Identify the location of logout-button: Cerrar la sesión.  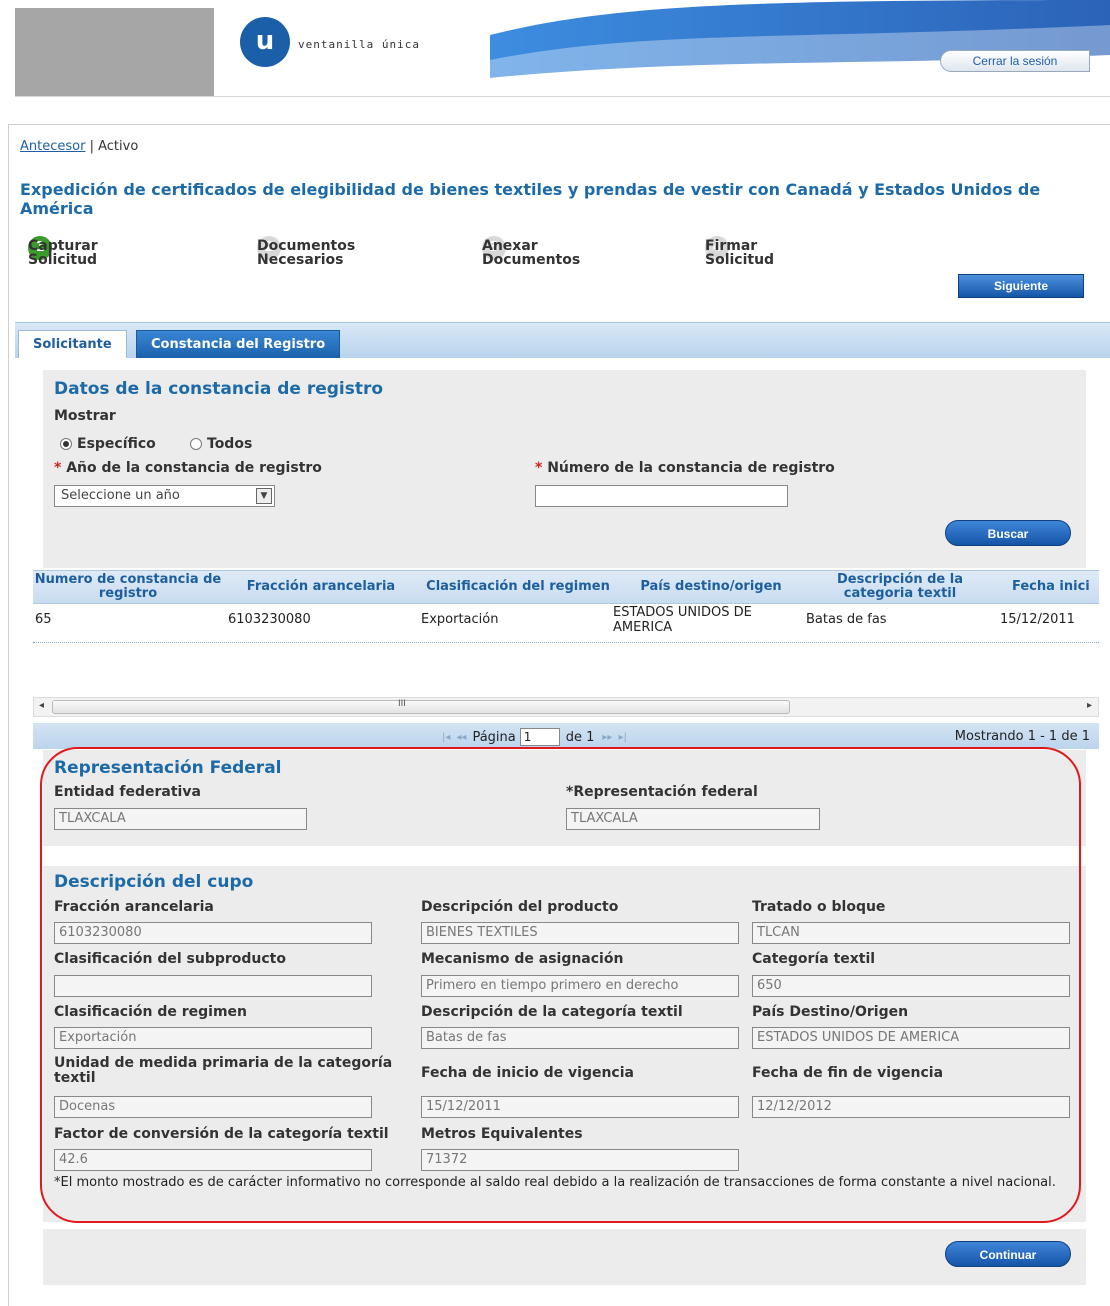
(1015, 61).